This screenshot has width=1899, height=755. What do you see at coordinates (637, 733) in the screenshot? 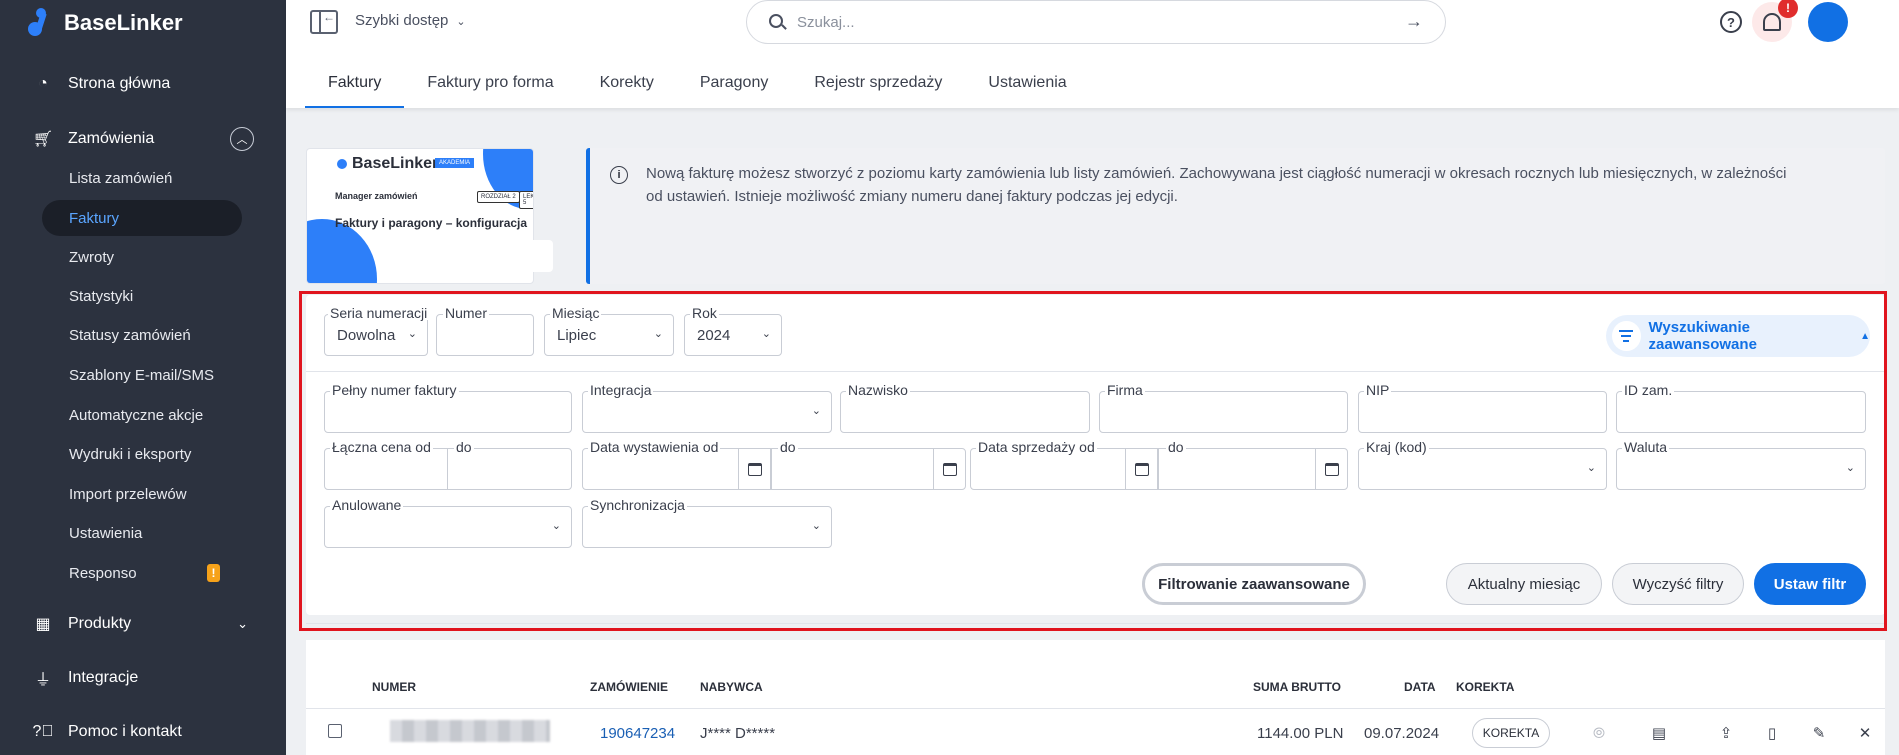
I see `order-link: 190647234` at bounding box center [637, 733].